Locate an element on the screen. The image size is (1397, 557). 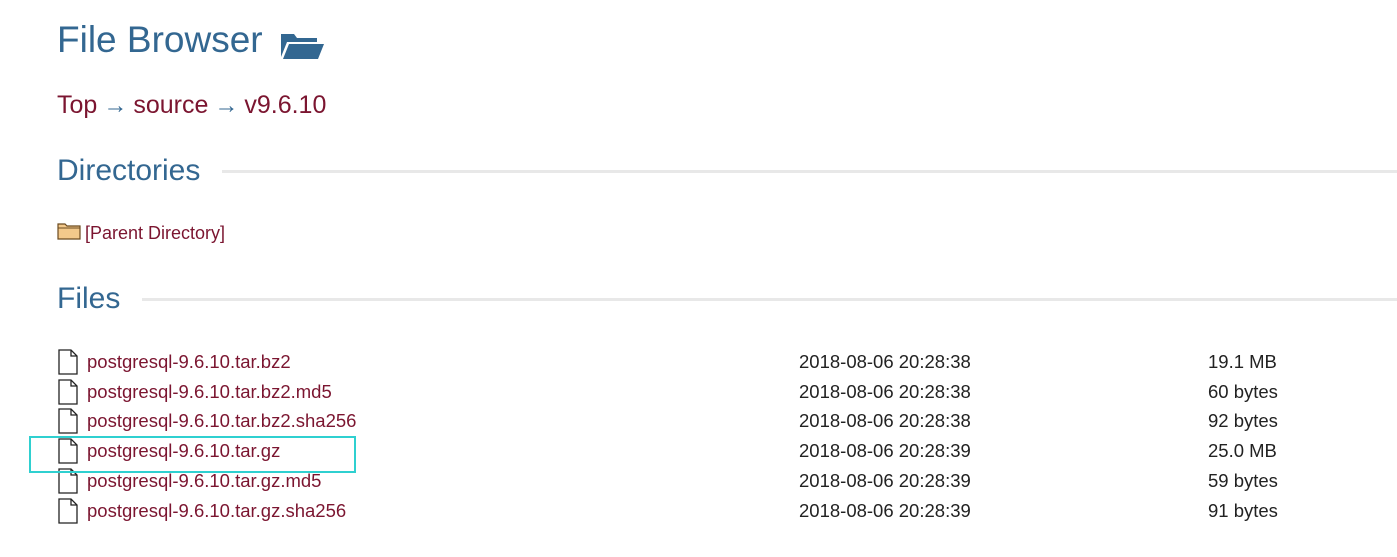
page-title: File Browser is located at coordinates (191, 40).